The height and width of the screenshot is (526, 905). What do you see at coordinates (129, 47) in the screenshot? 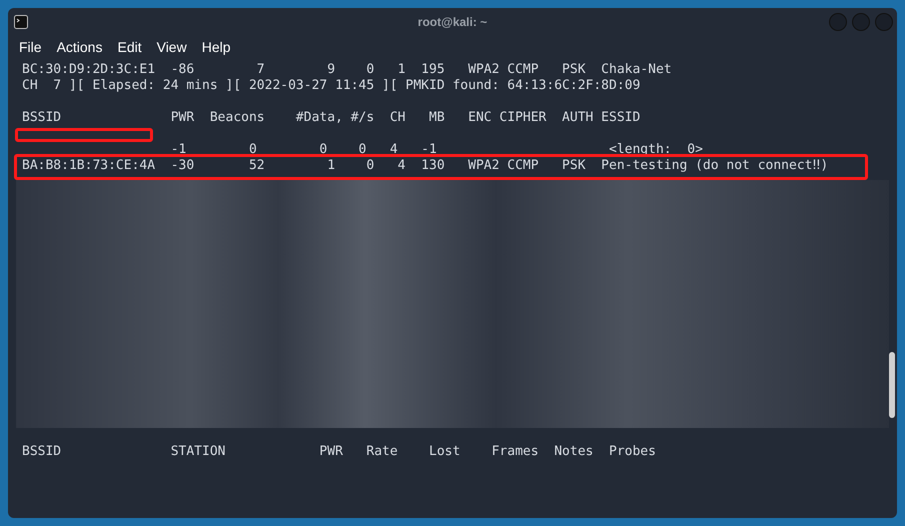
I see `menu-item: Edit` at bounding box center [129, 47].